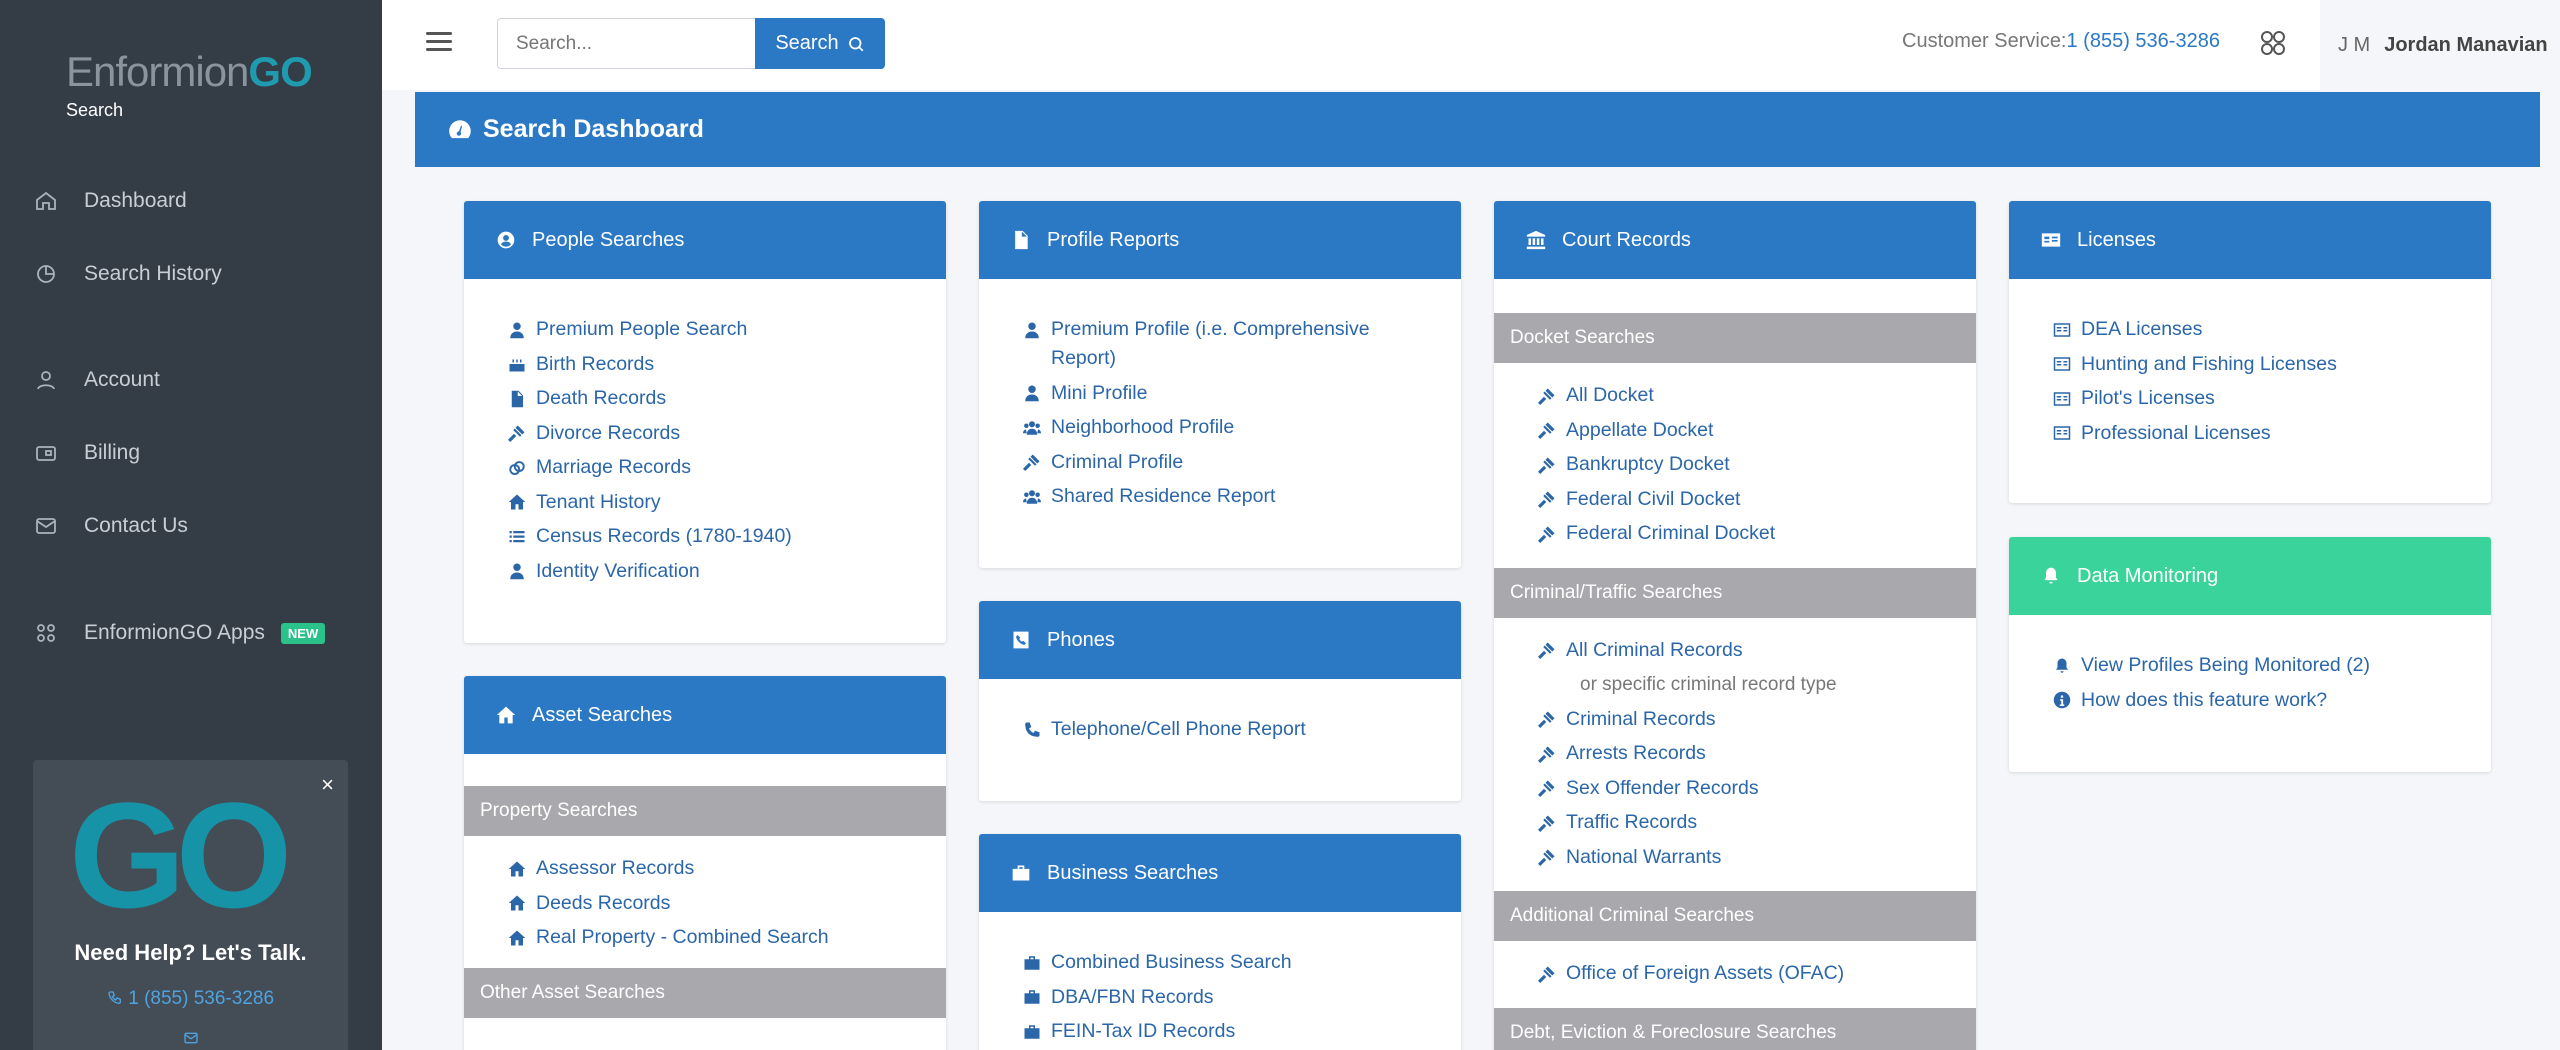  Describe the element at coordinates (46, 274) in the screenshot. I see `history-icon` at that location.